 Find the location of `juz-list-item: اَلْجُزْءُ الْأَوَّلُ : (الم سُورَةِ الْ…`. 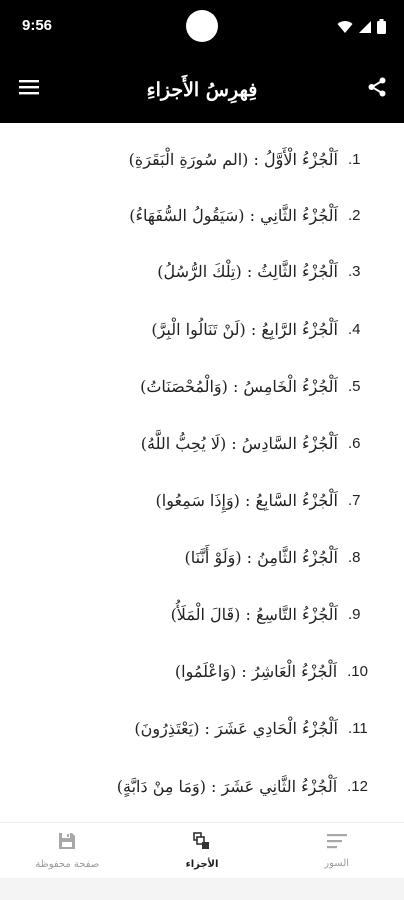

juz-list-item: اَلْجُزْءُ الْأَوَّلُ : (الم سُورَةِ الْ… is located at coordinates (194, 159).